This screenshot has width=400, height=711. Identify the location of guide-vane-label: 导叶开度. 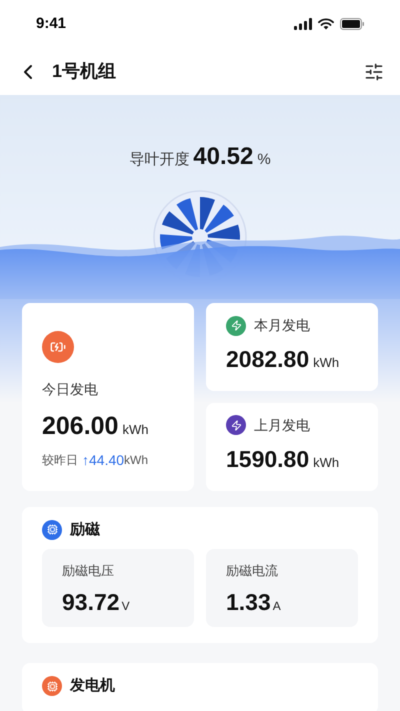
(159, 160).